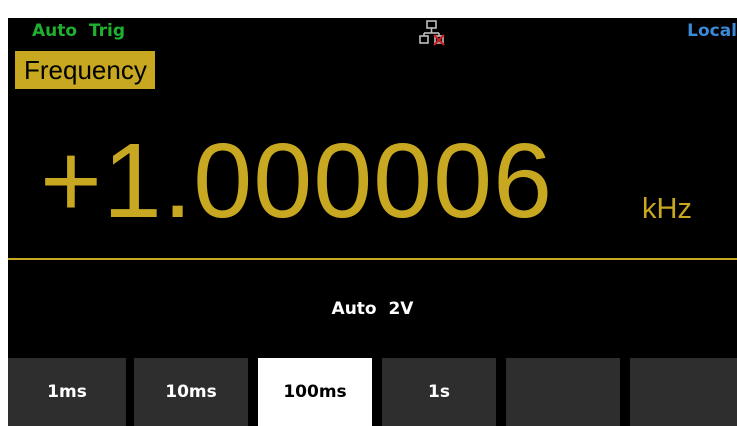 Image resolution: width=737 pixels, height=426 pixels. Describe the element at coordinates (372, 309) in the screenshot. I see `range-info: Auto 2V` at that location.